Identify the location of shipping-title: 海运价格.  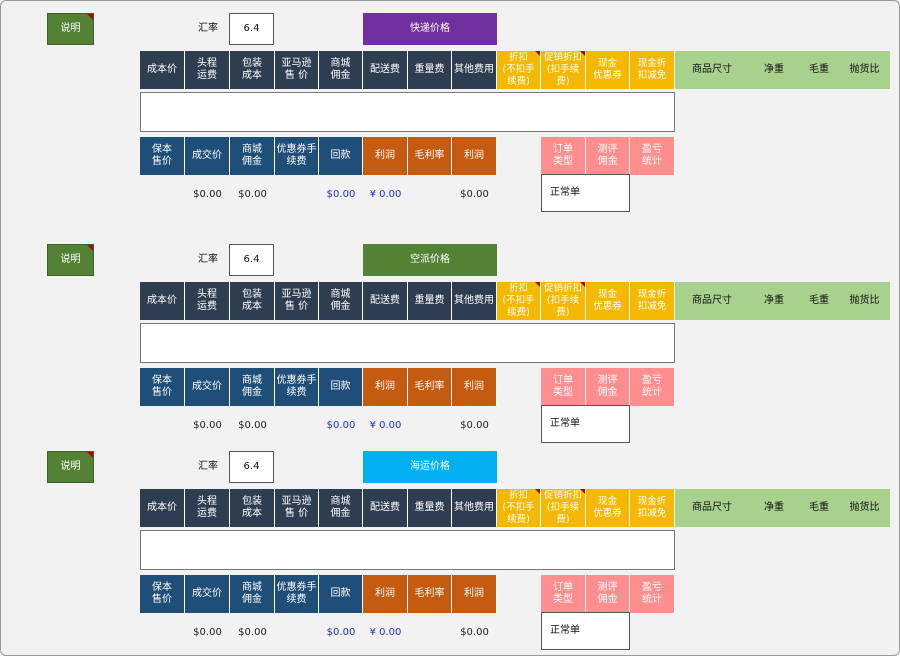
(430, 467).